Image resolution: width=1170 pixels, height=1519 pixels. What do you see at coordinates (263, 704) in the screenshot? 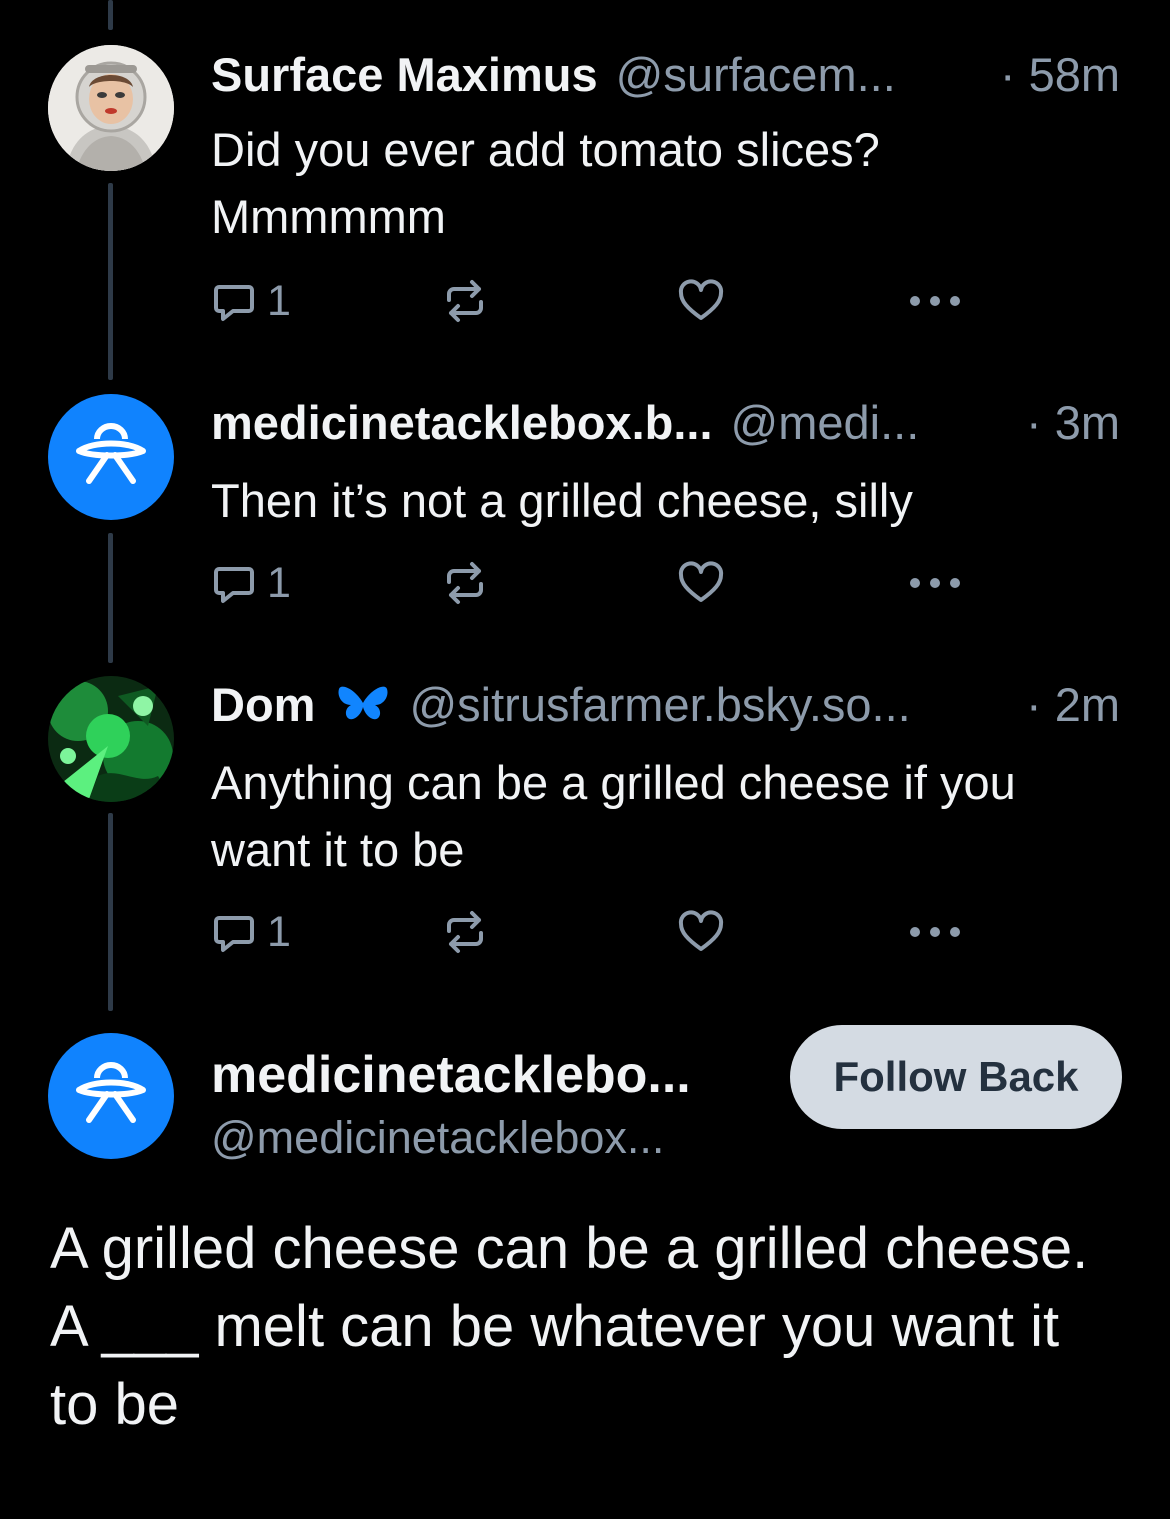
I see `author-name: Dom` at bounding box center [263, 704].